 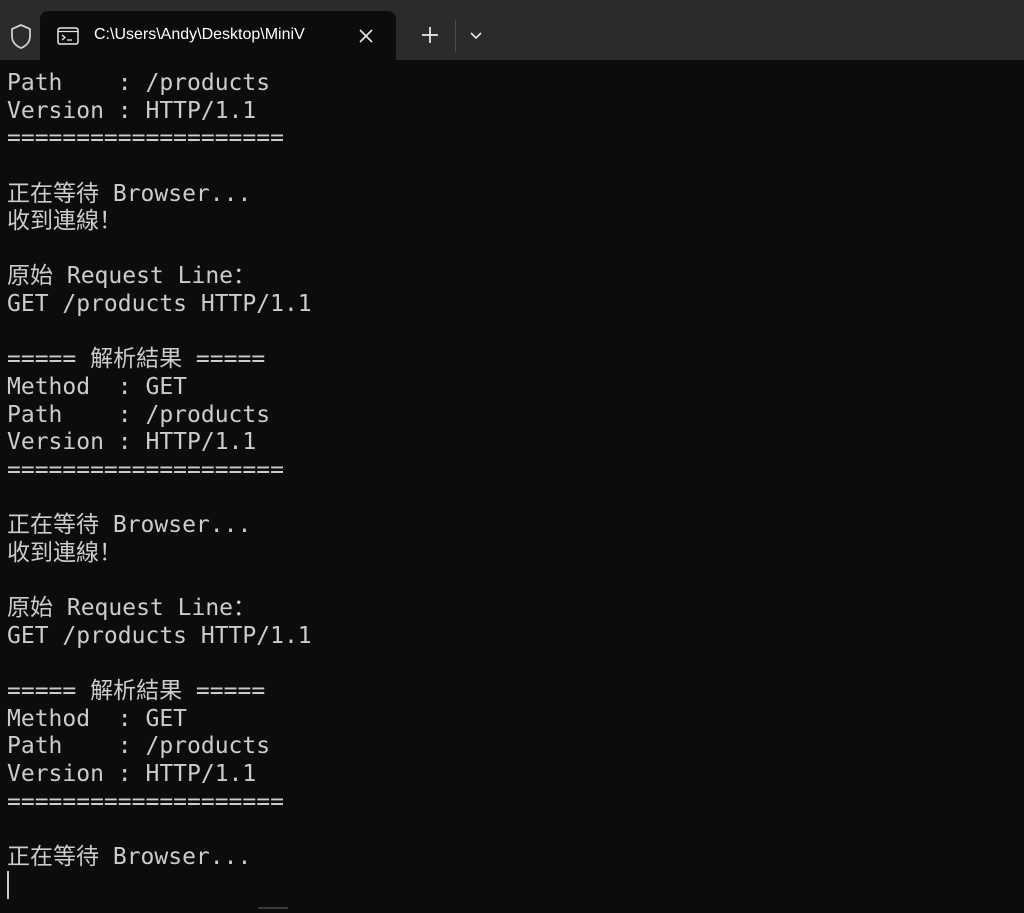 What do you see at coordinates (430, 35) in the screenshot?
I see `plus-icon` at bounding box center [430, 35].